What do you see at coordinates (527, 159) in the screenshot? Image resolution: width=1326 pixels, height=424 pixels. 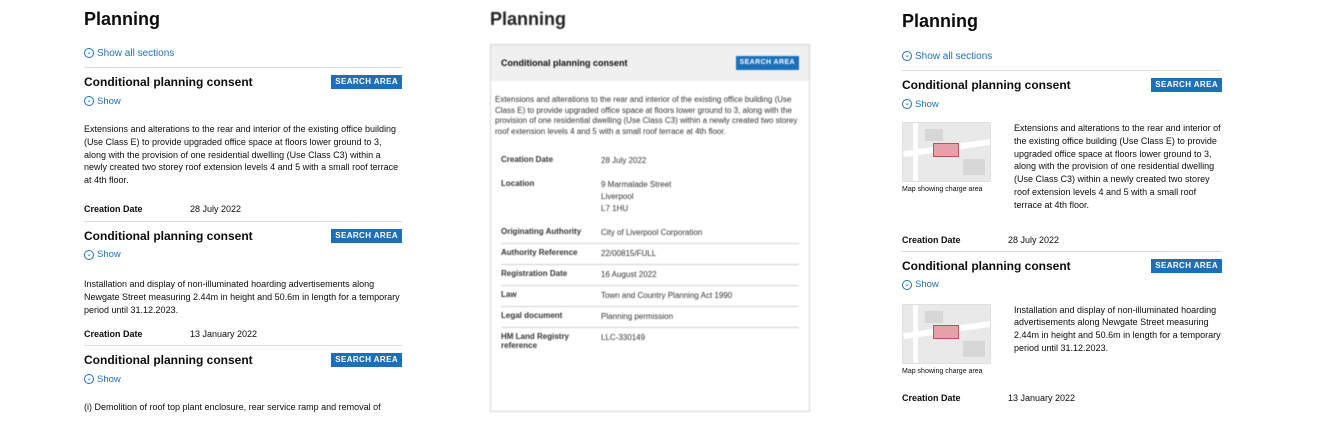 I see `detail-label: Creation Date` at bounding box center [527, 159].